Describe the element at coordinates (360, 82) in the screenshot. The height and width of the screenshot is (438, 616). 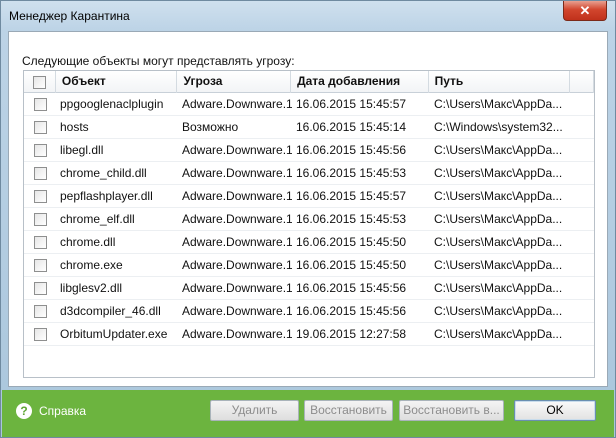
I see `column-header-date: Дата добавления` at that location.